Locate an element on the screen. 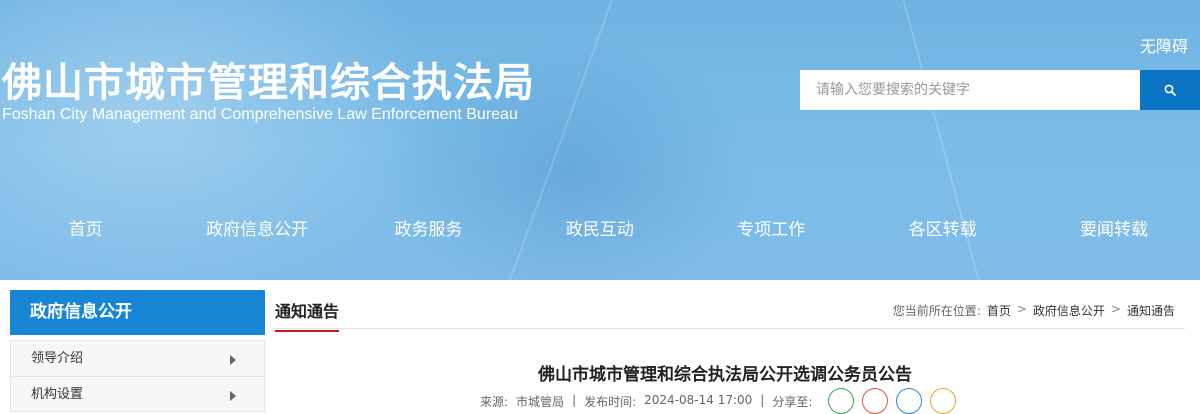 This screenshot has height=414, width=1200. breadcrumb: 您当前所在位置: 首页 > 政府信息公开 > 通知通告 is located at coordinates (1034, 310).